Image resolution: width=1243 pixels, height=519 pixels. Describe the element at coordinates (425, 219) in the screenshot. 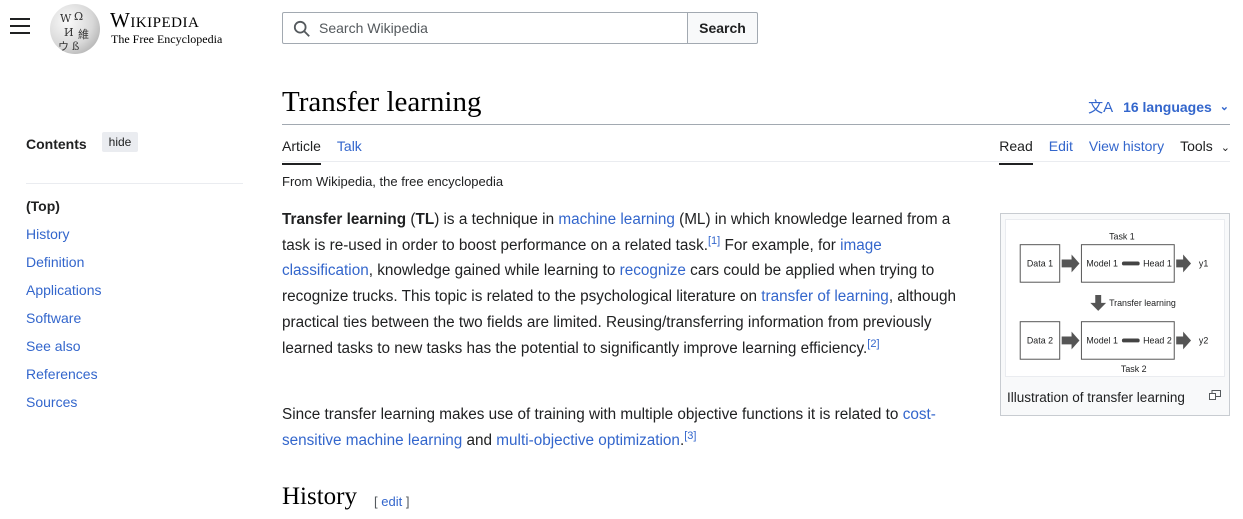

I see `bold-abbr: TL` at that location.